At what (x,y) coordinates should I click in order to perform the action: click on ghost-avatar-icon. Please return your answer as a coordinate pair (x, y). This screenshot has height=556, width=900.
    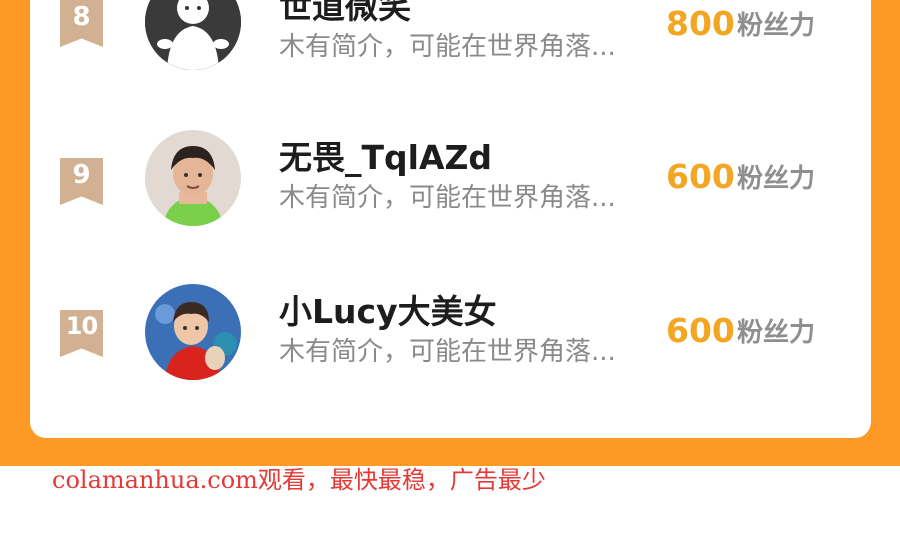
    Looking at the image, I should click on (193, 35).